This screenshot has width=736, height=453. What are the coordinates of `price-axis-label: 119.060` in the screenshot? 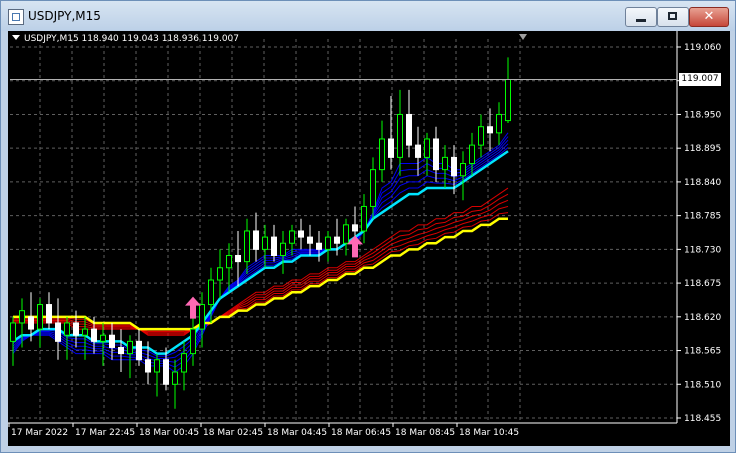 It's located at (702, 48).